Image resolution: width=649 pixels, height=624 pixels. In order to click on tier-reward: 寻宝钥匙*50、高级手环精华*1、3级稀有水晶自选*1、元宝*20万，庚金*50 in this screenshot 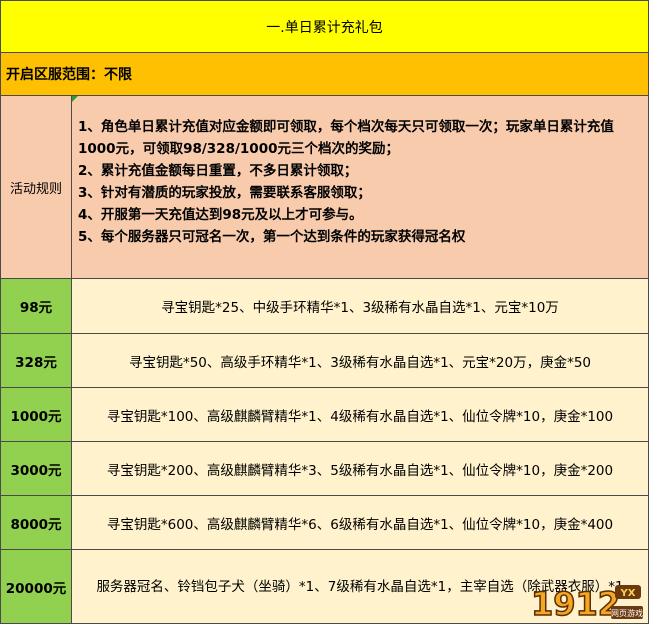, I will do `click(360, 361)`.